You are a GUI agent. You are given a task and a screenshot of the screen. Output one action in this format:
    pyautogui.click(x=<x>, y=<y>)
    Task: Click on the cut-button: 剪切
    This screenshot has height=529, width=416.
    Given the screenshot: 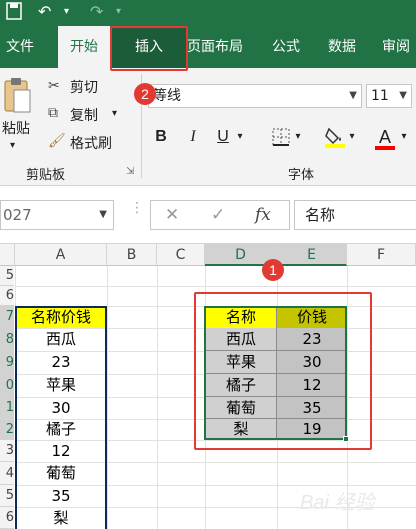 What is the action you would take?
    pyautogui.click(x=84, y=87)
    